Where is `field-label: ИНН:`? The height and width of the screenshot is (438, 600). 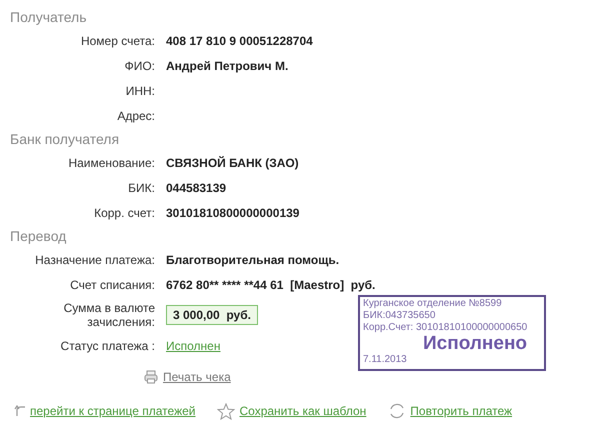
field-label: ИНН: is located at coordinates (140, 91).